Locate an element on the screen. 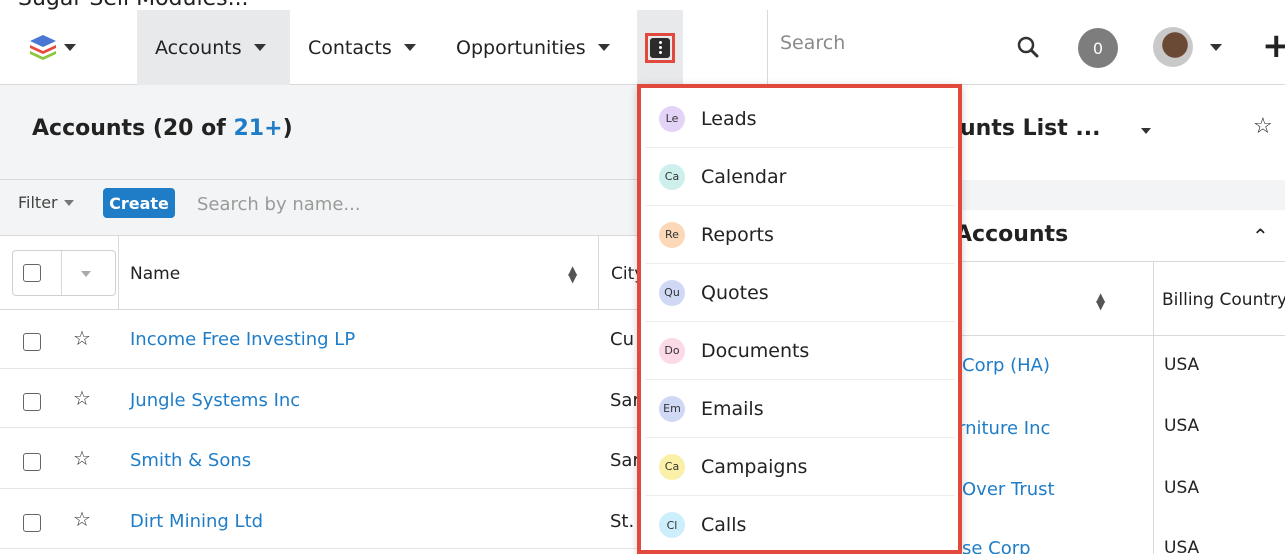 This screenshot has width=1285, height=554. menu-item-documents: Do Documents is located at coordinates (800, 351).